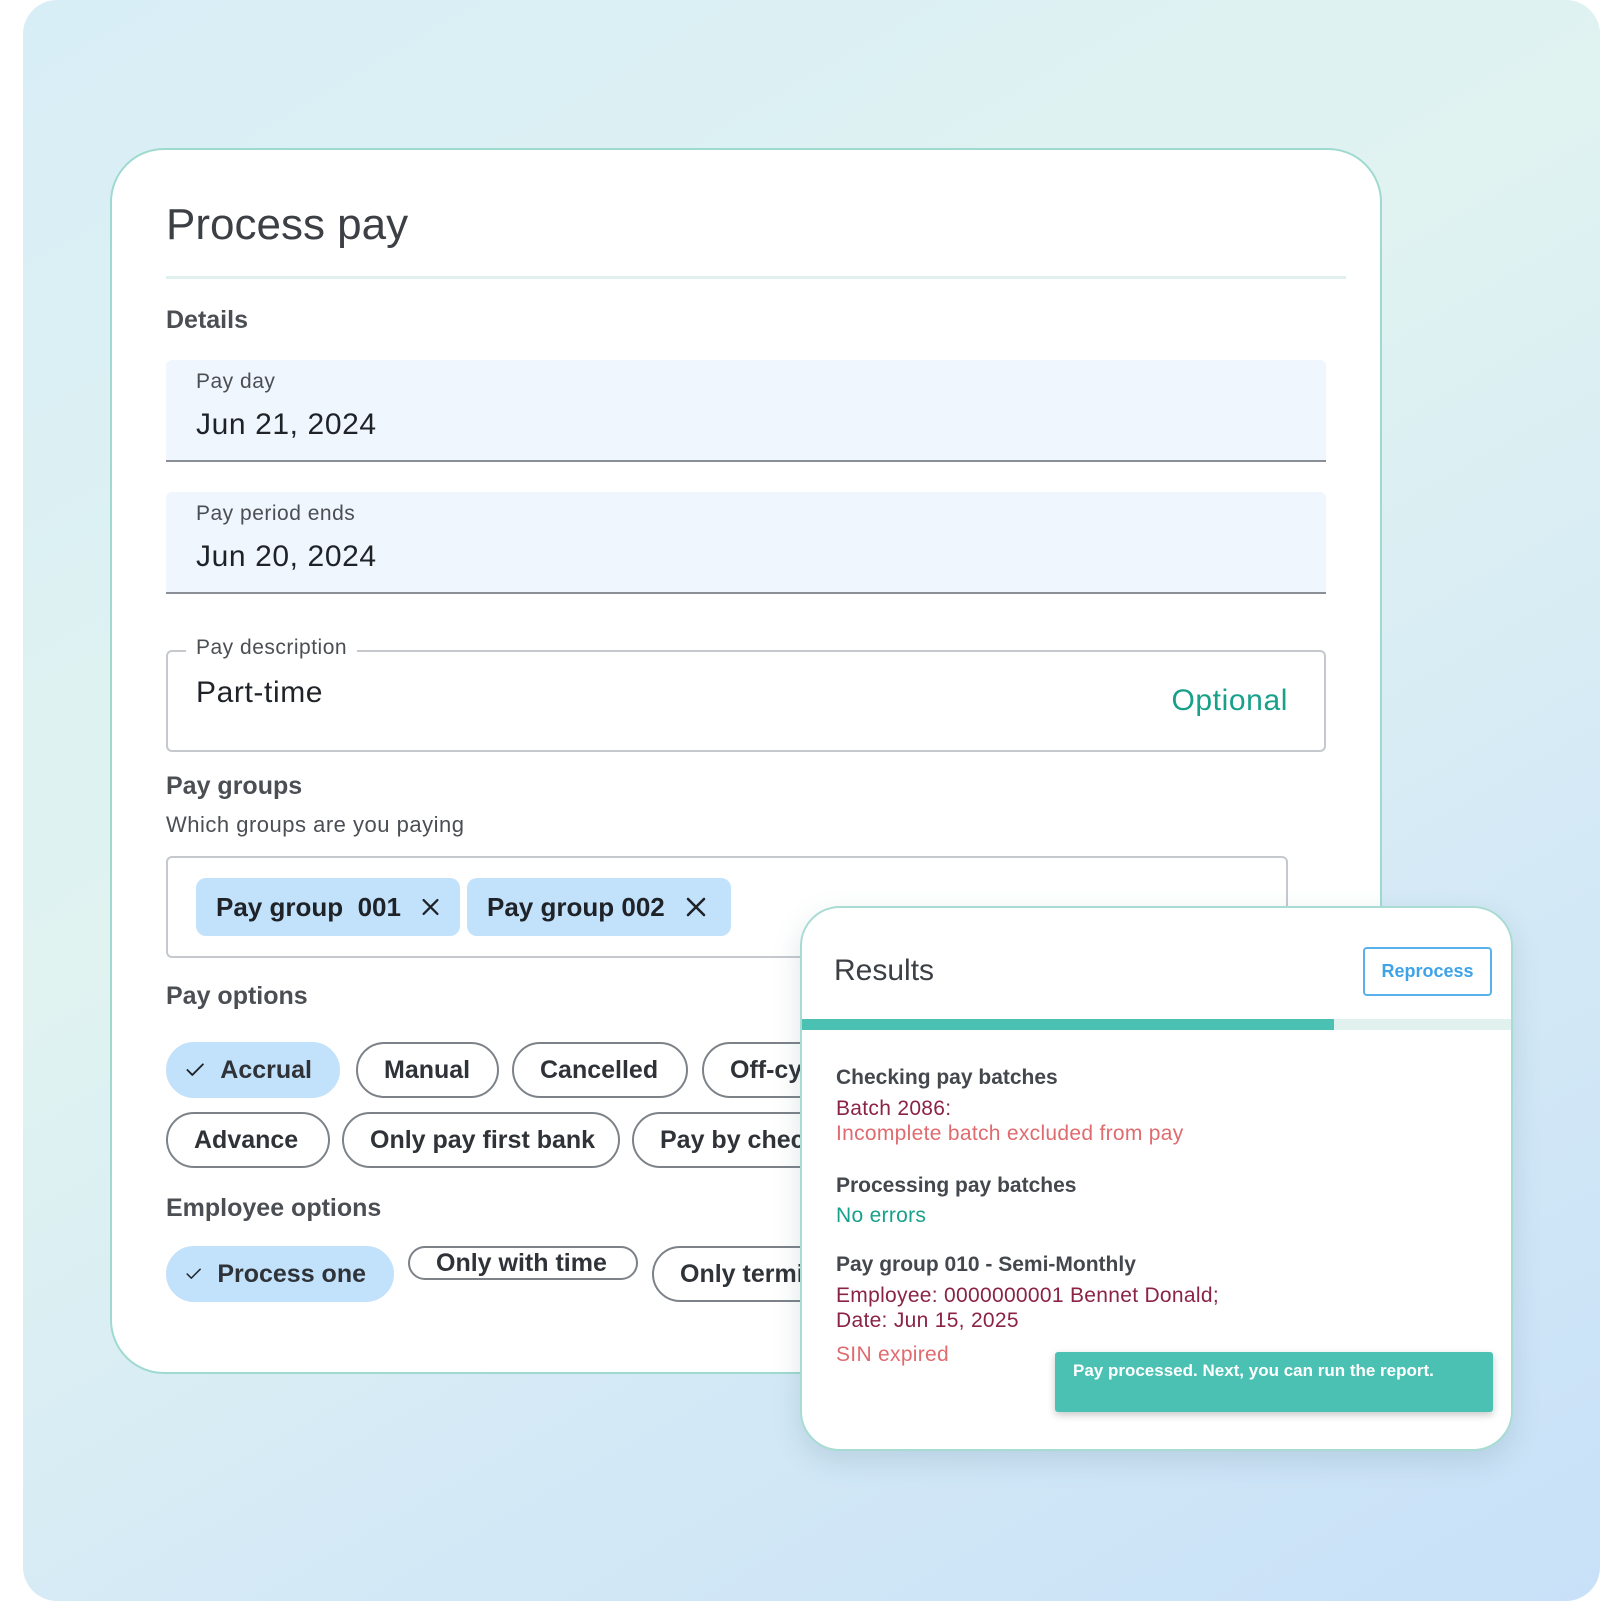 This screenshot has height=1601, width=1600. What do you see at coordinates (927, 1320) in the screenshot?
I see `date-detail: Date: Jun 15, 2025` at bounding box center [927, 1320].